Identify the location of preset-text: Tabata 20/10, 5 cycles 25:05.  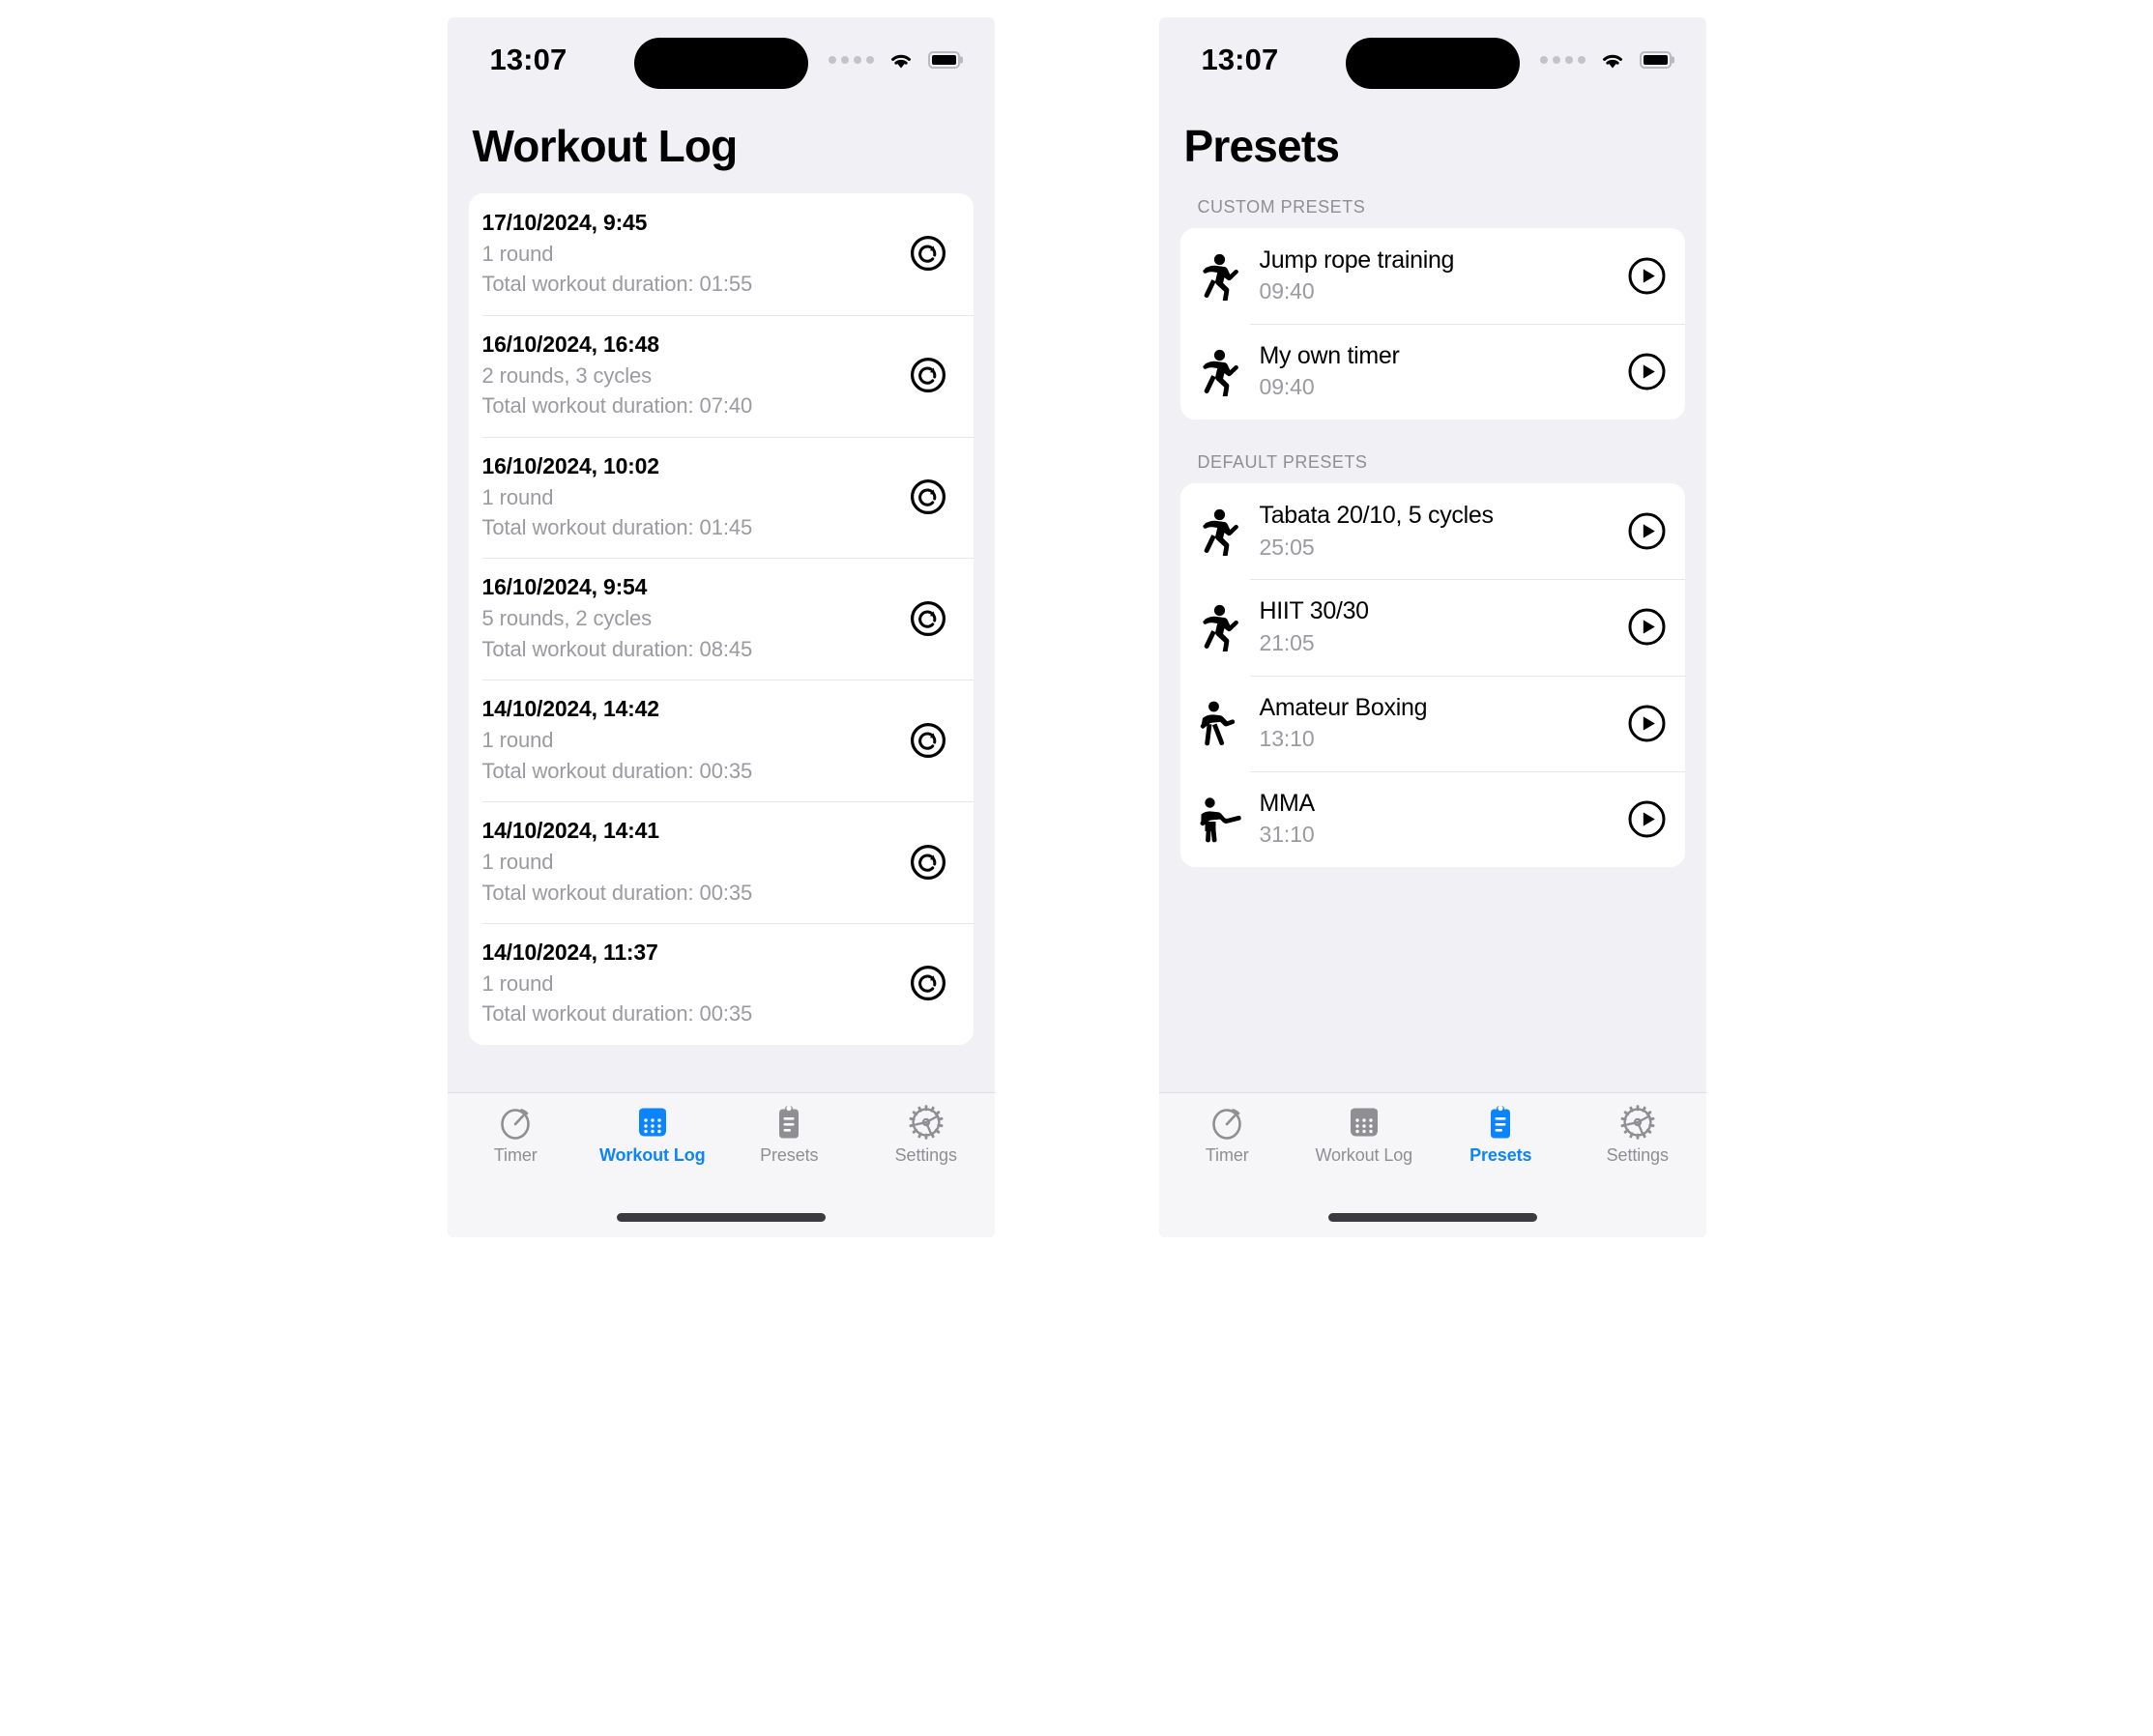
(1435, 531).